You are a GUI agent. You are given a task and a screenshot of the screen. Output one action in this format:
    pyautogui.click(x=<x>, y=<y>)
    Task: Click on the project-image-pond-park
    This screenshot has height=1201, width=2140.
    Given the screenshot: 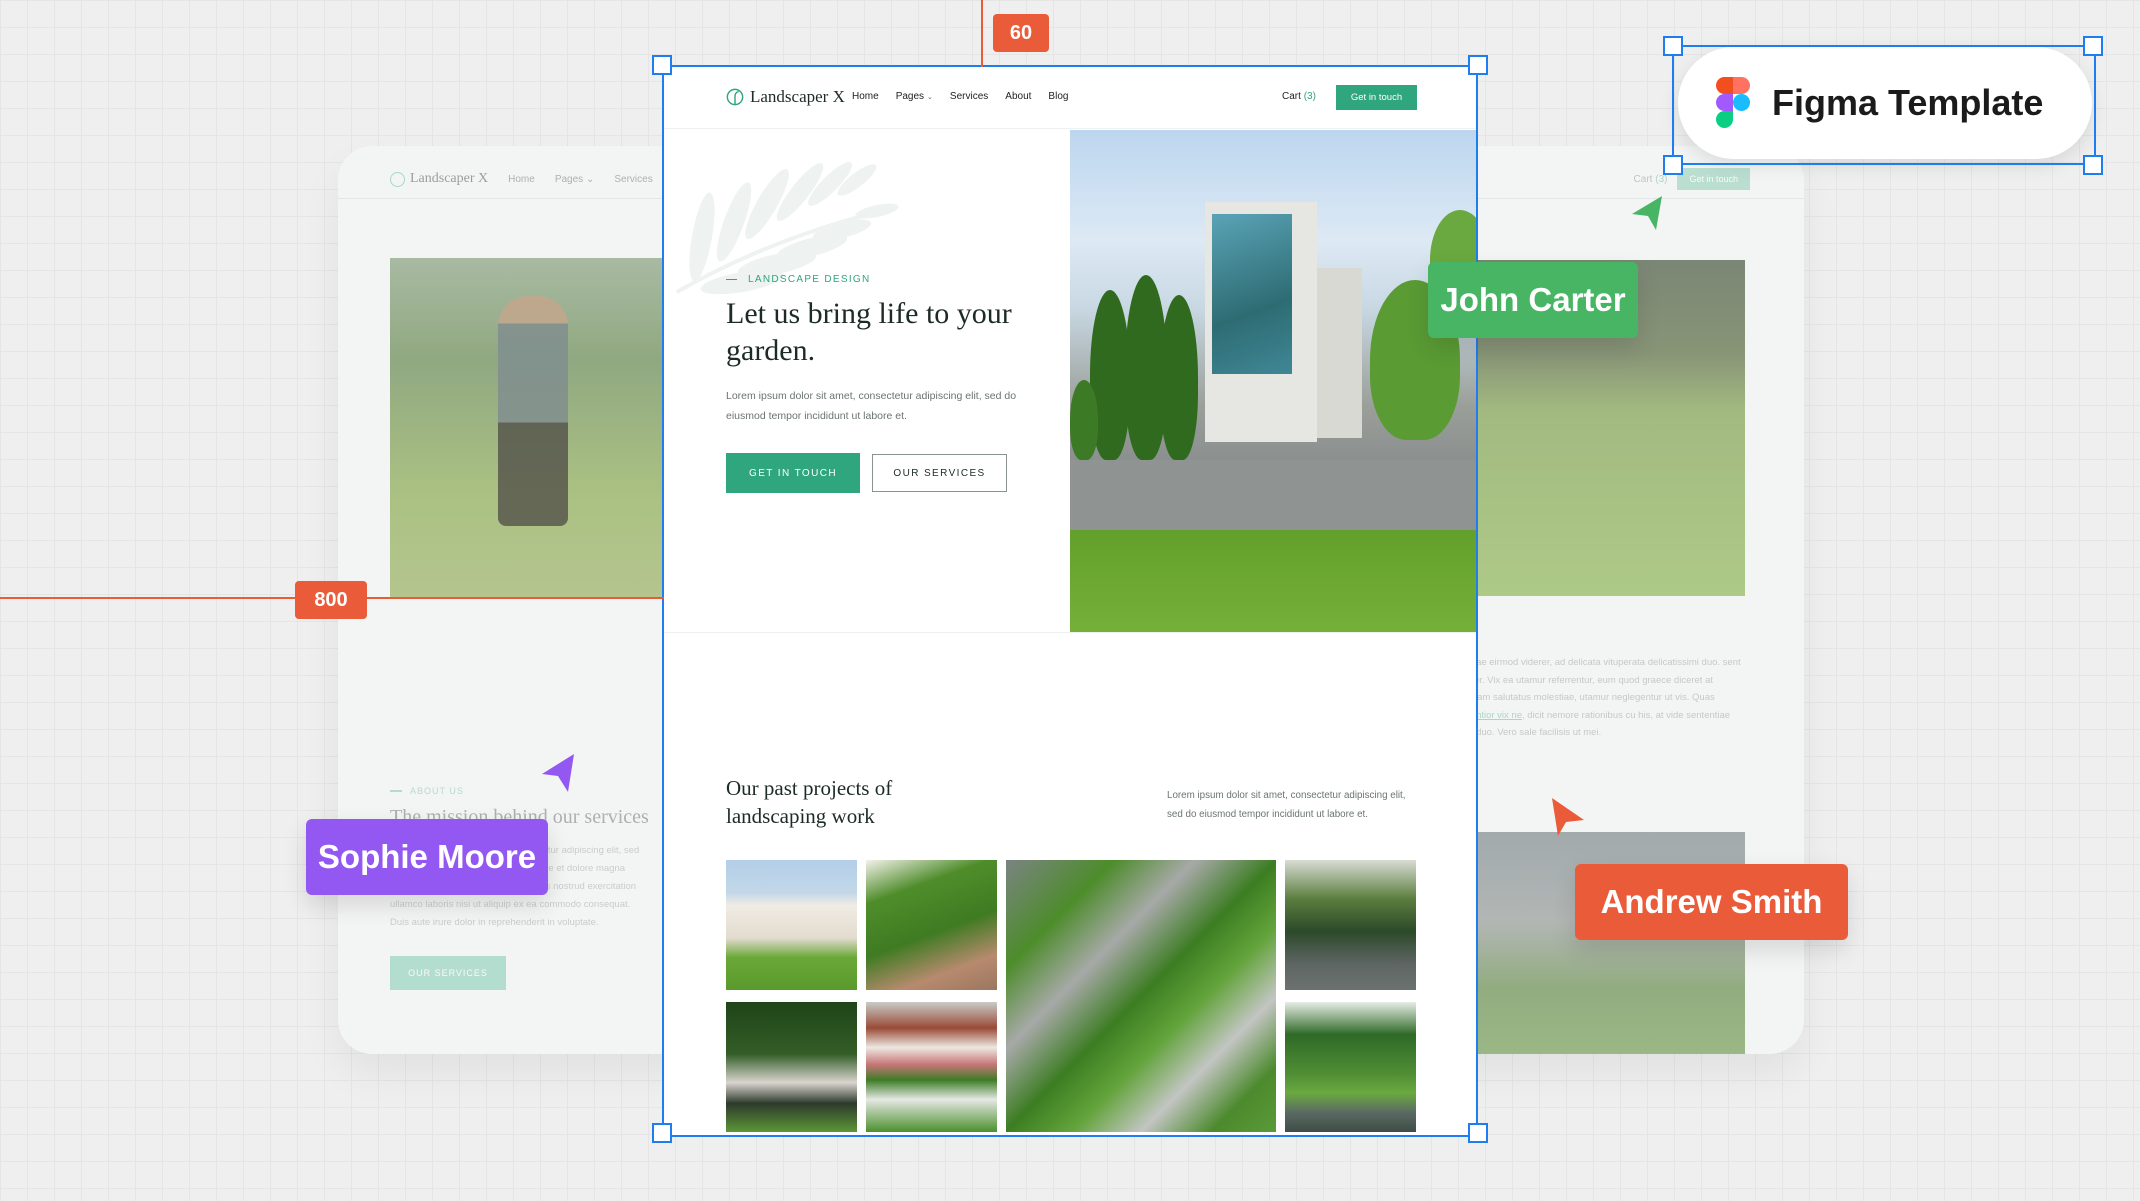 What is the action you would take?
    pyautogui.click(x=1350, y=1067)
    